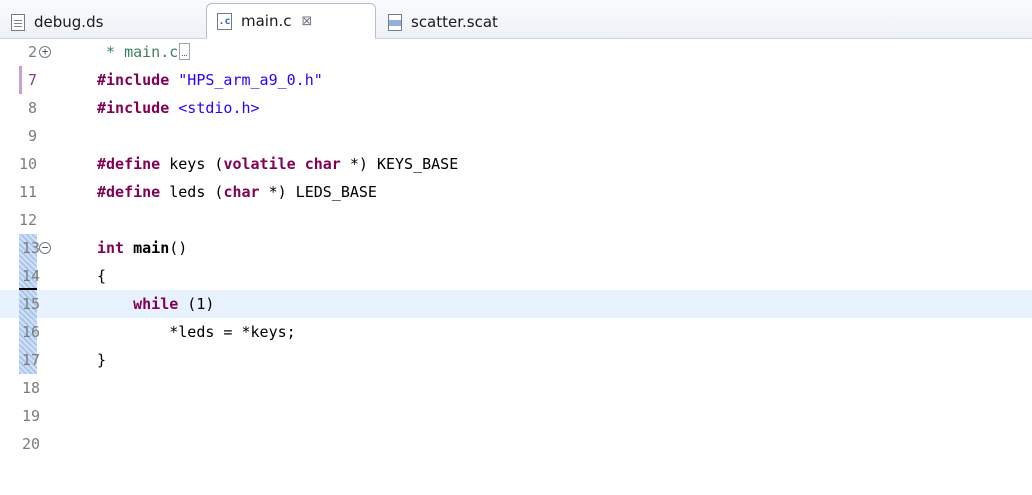 The image size is (1032, 495). Describe the element at coordinates (219, 108) in the screenshot. I see `code-token-string: <stdio.h>` at that location.